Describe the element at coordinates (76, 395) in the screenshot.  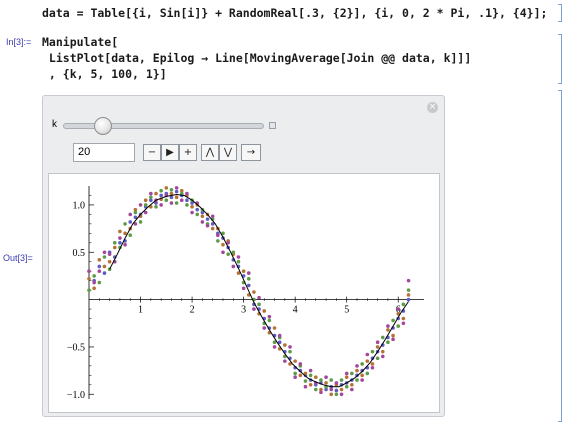
I see `y-tick-label: −1.0` at that location.